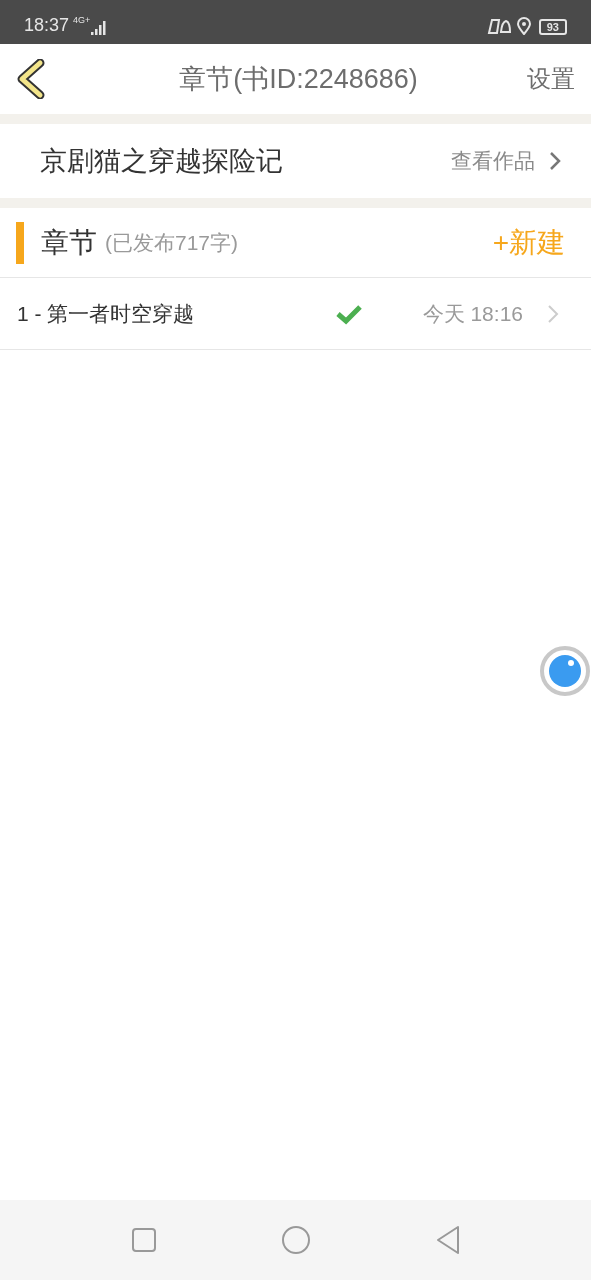 The width and height of the screenshot is (591, 1280). I want to click on battery-indicator: 93, so click(552, 27).